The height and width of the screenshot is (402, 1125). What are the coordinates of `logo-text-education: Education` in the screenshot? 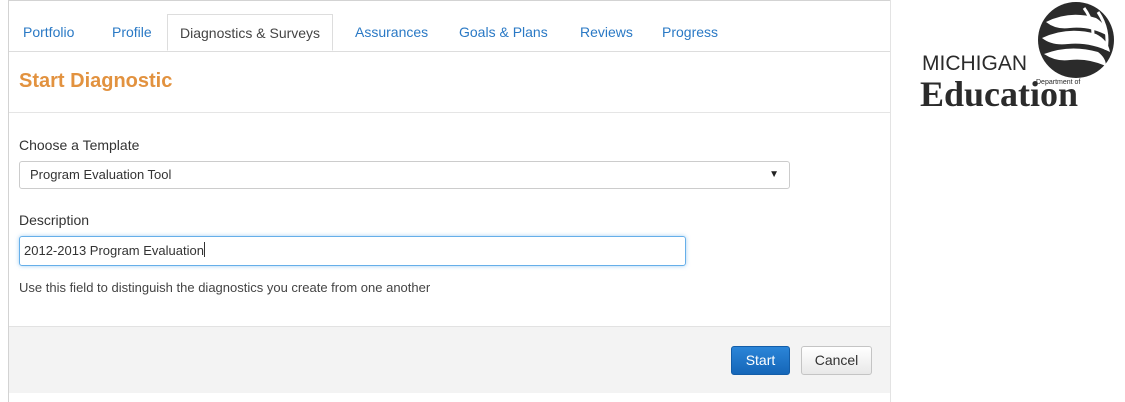 It's located at (999, 92).